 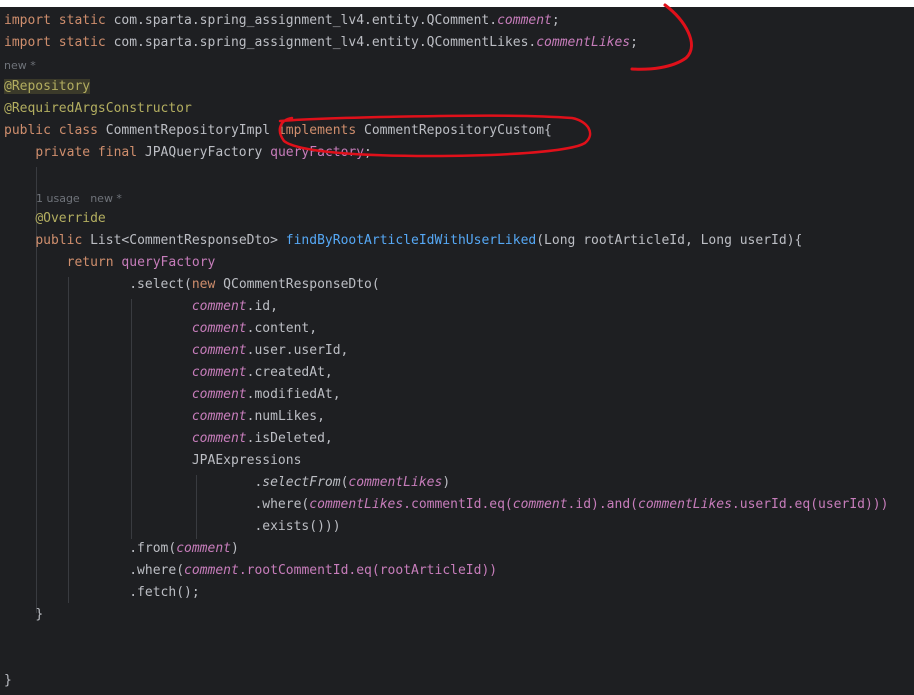 What do you see at coordinates (172, 395) in the screenshot?
I see `code-line-comment-modified-at: comment.modifiedAt,` at bounding box center [172, 395].